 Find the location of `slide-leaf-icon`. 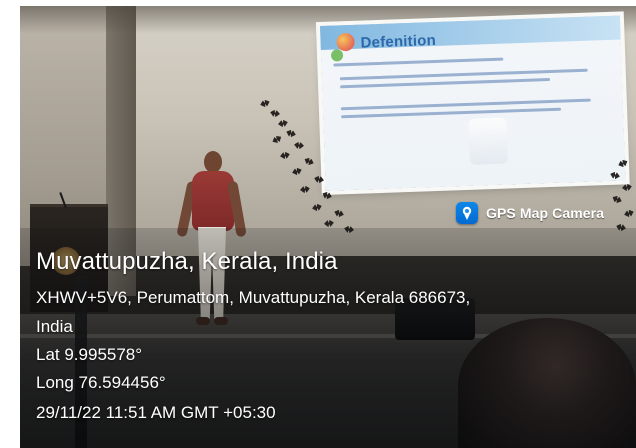

slide-leaf-icon is located at coordinates (337, 55).